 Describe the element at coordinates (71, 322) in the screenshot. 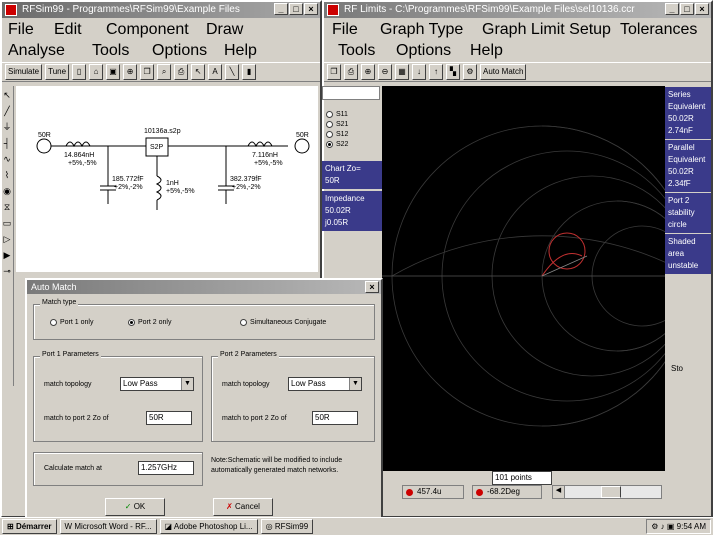

I see `radio-port1-only: Port 1 only` at that location.